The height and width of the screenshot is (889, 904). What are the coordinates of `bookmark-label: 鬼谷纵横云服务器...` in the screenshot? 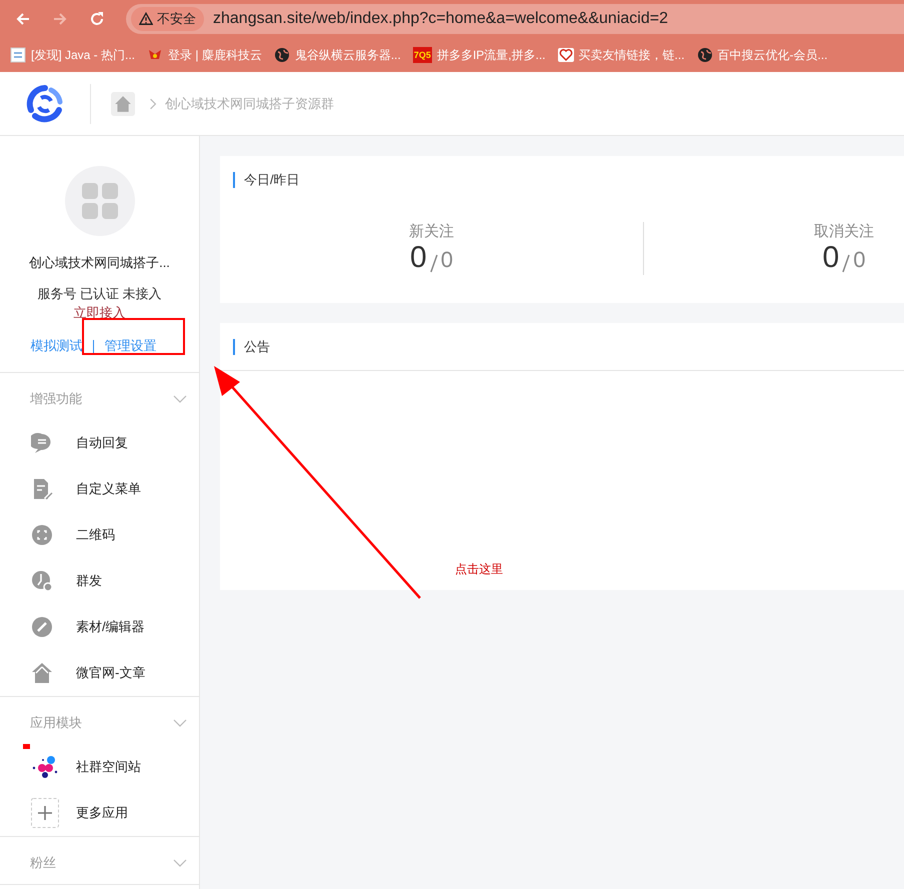 It's located at (347, 55).